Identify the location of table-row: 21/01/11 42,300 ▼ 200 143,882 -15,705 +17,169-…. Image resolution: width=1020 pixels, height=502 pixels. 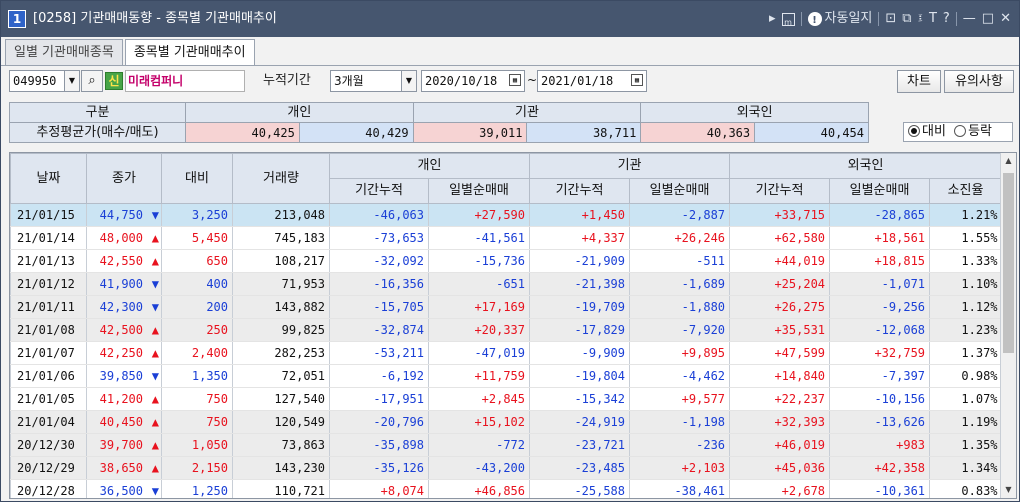
(506, 307).